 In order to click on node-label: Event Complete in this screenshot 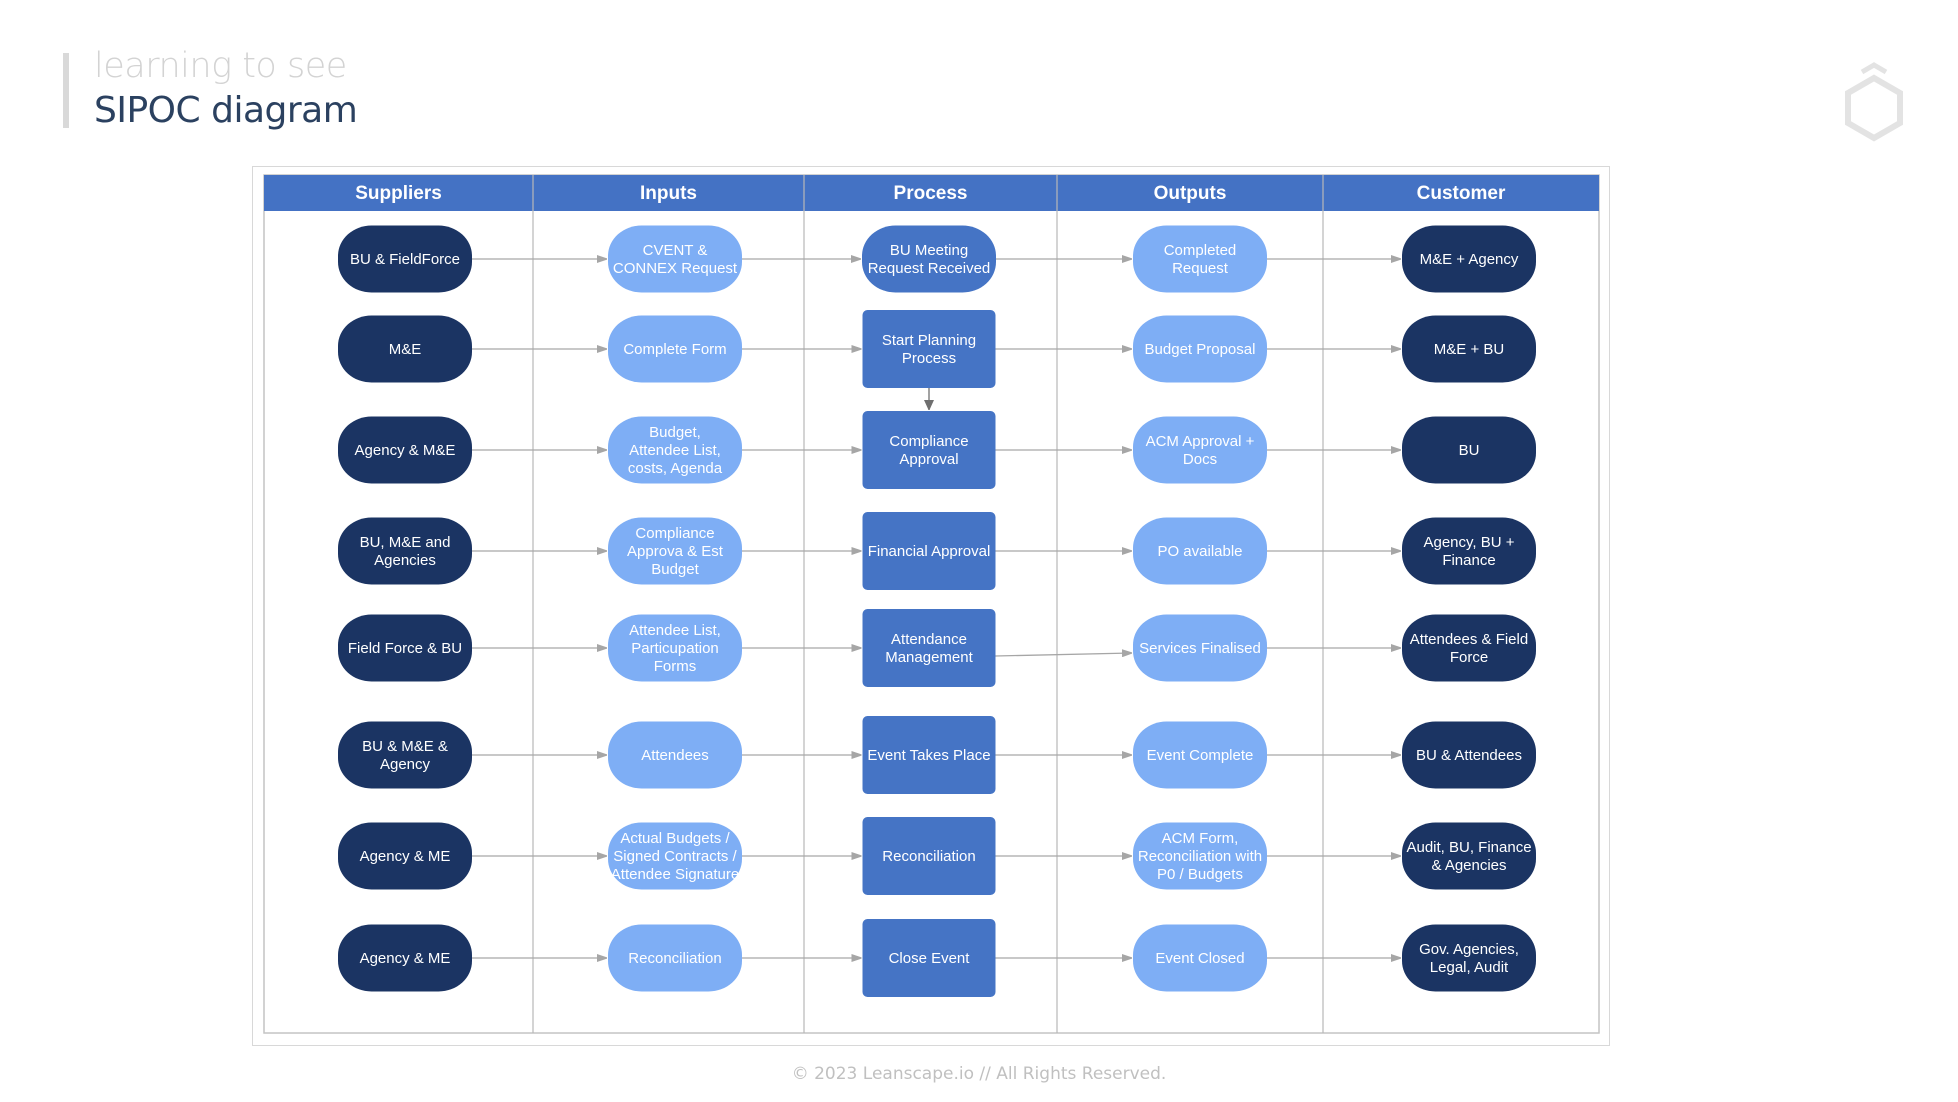, I will do `click(1200, 755)`.